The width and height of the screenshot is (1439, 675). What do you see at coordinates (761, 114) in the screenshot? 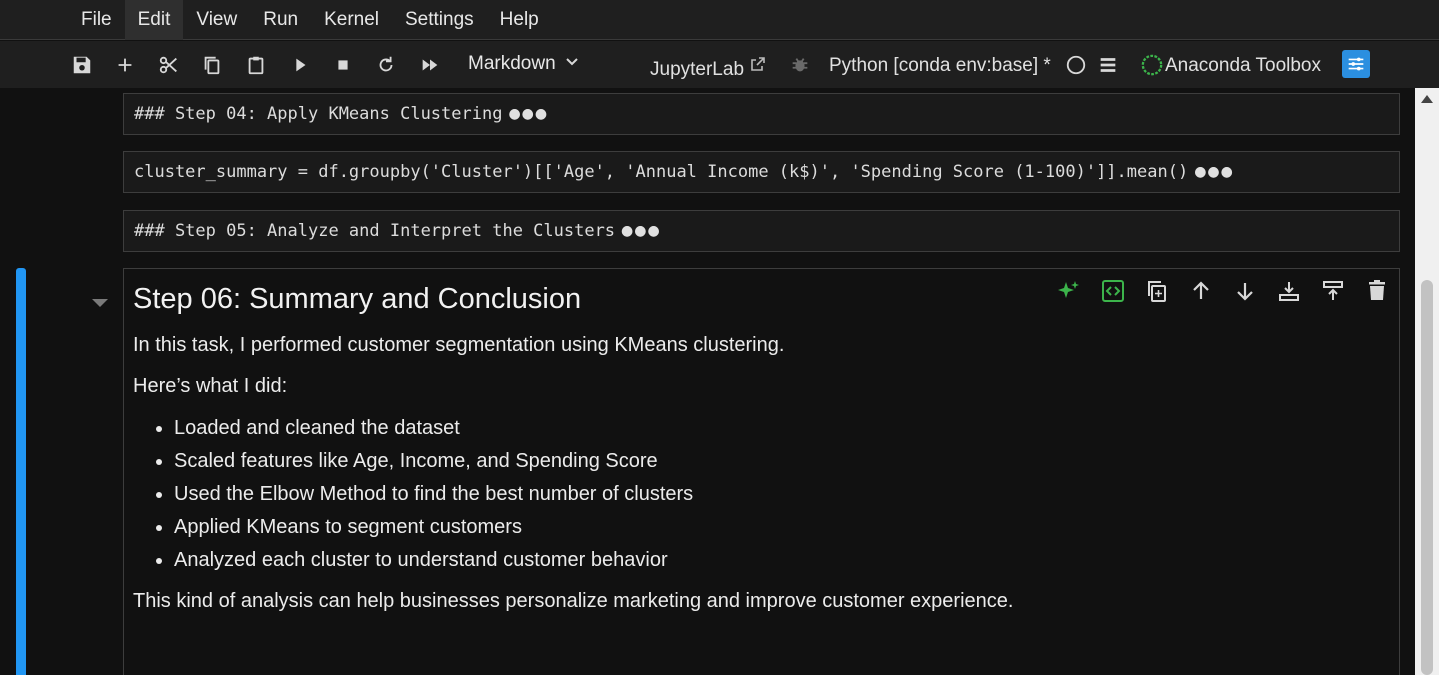
I see `collapsed-cell-step04: ### Step 04: Apply KMeans Clustering ●●●` at bounding box center [761, 114].